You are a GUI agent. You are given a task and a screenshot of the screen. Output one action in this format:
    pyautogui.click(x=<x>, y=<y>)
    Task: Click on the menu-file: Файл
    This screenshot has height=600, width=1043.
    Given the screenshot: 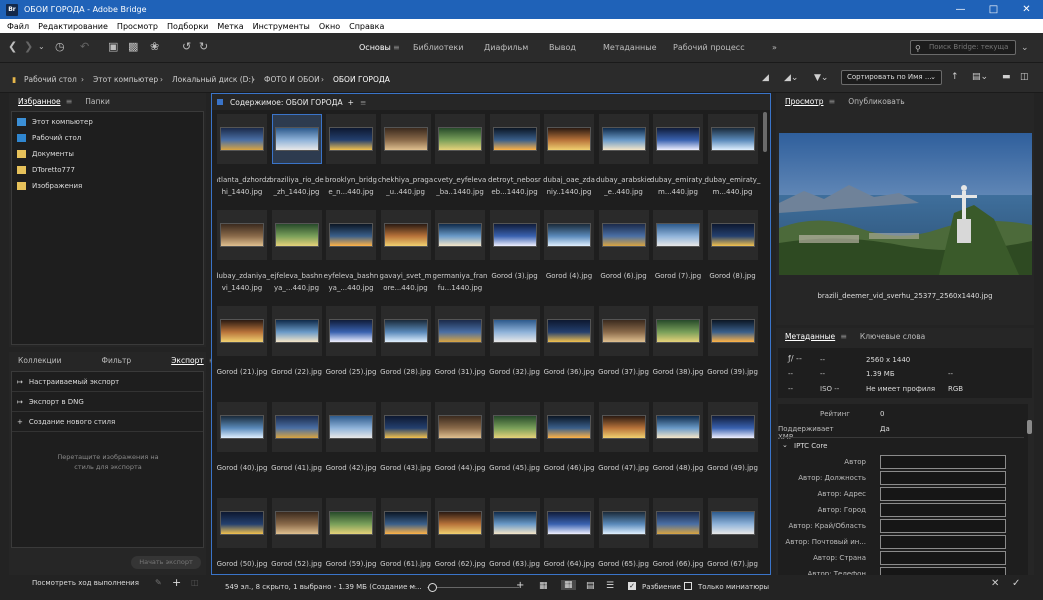 What is the action you would take?
    pyautogui.click(x=18, y=26)
    